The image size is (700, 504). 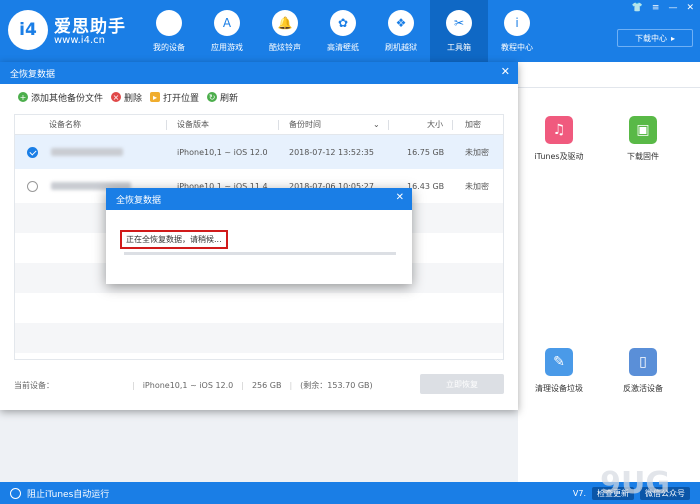 What do you see at coordinates (34, 385) in the screenshot?
I see `current-device-label: 当前设备：` at bounding box center [34, 385].